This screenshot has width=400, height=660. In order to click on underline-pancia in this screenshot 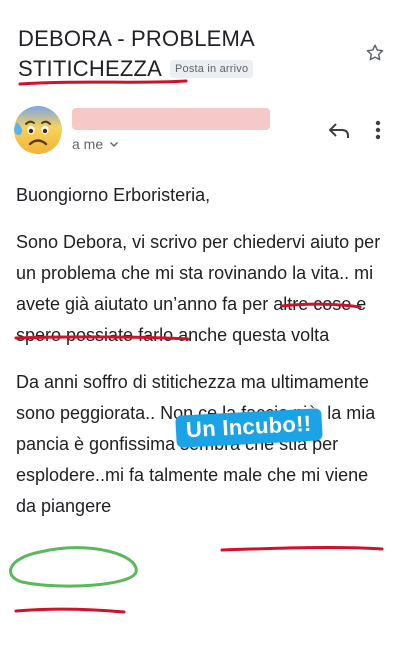, I will do `click(302, 548)`.